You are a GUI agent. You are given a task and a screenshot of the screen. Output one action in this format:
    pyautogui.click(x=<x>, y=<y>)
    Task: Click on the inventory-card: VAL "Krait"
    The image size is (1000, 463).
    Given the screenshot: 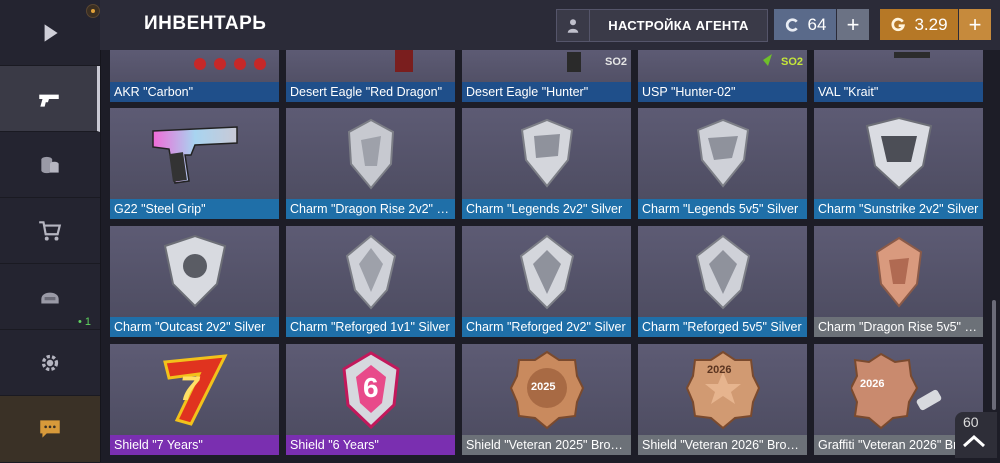 What is the action you would take?
    pyautogui.click(x=898, y=76)
    